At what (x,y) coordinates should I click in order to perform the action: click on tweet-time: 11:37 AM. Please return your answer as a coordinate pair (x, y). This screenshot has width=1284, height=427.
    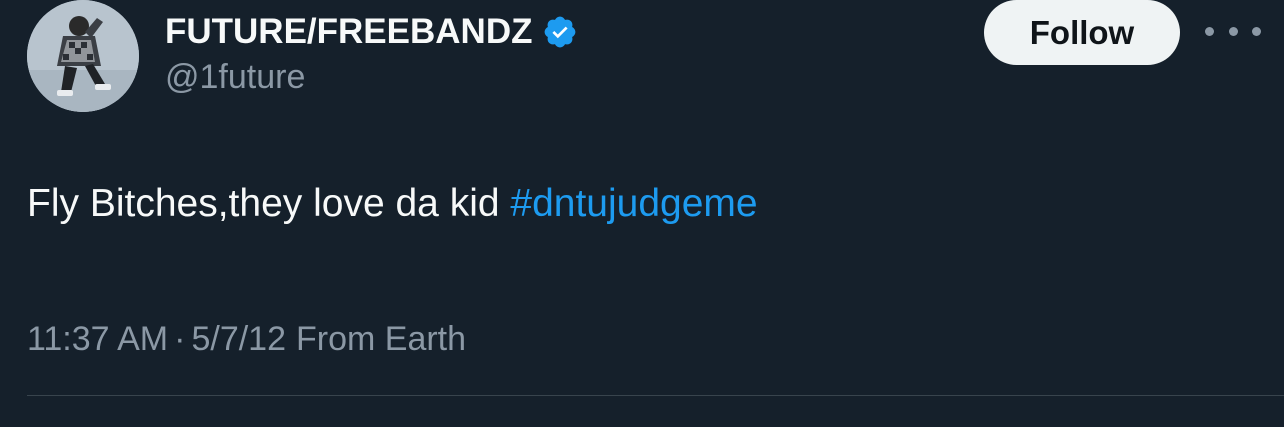
    Looking at the image, I should click on (97, 339).